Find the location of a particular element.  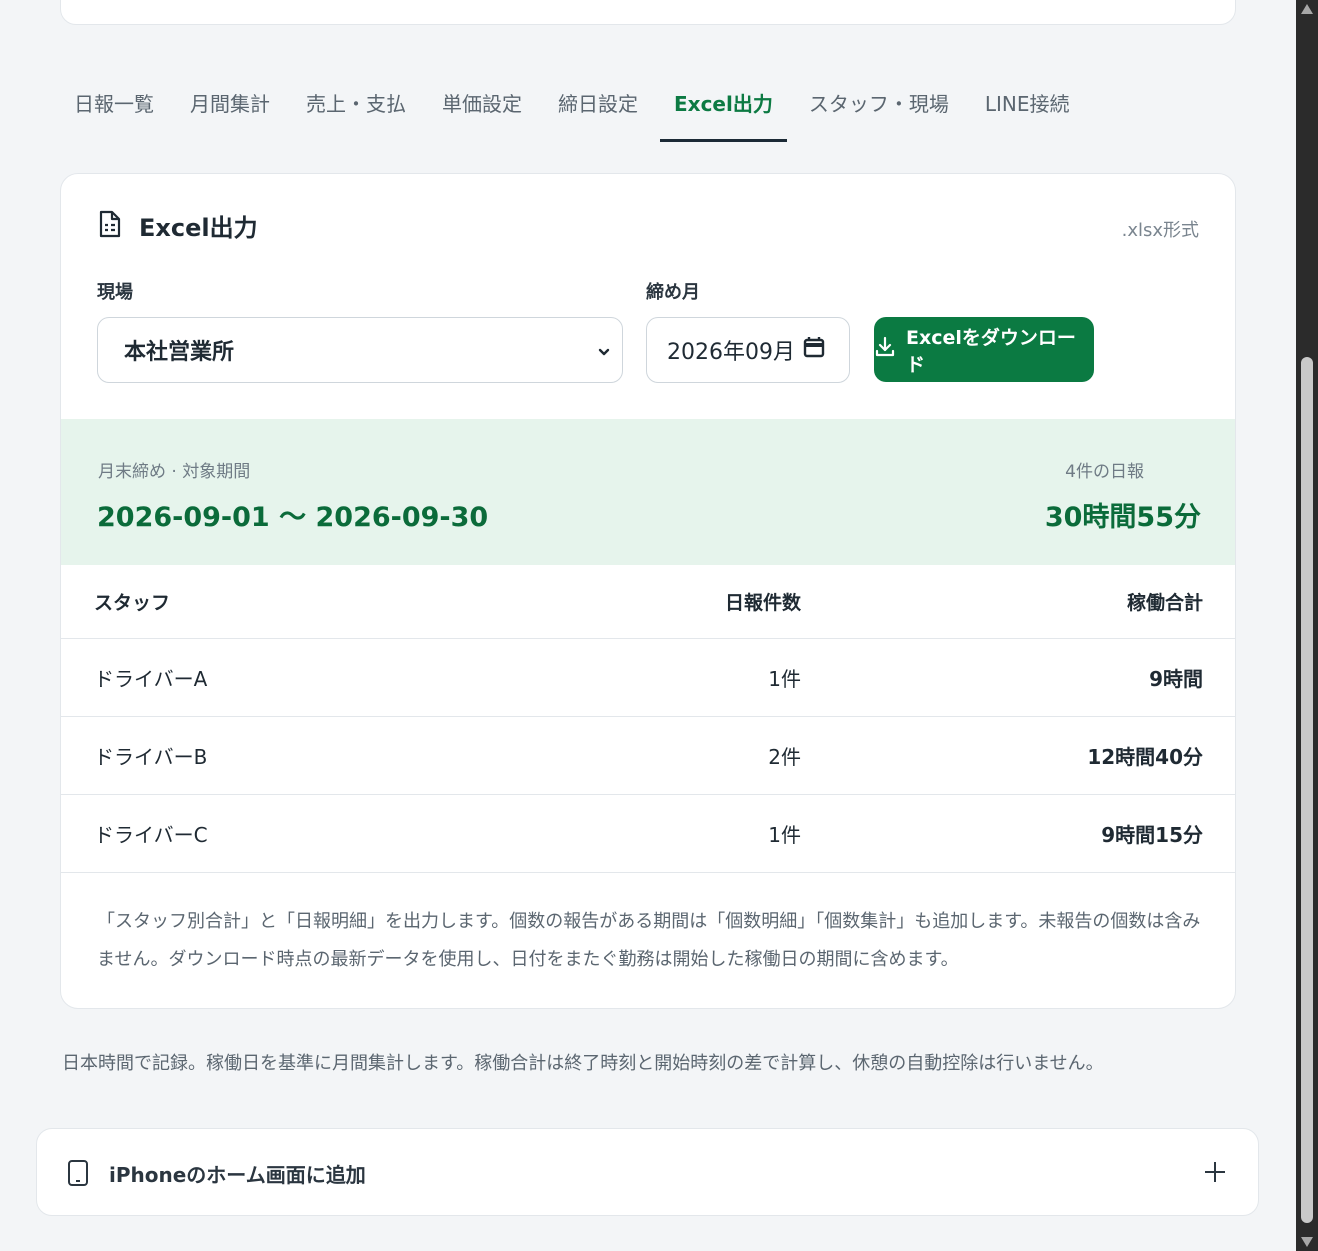

staff-name: ドライバーC is located at coordinates (281, 833).